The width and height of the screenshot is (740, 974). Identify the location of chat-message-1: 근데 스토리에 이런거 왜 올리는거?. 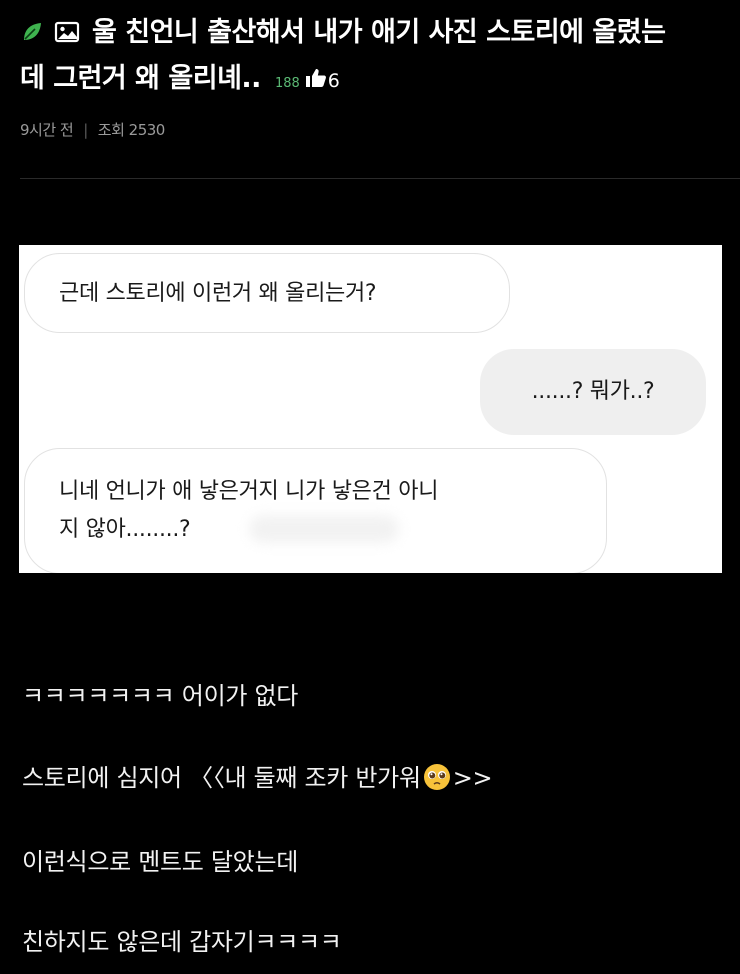
(218, 293).